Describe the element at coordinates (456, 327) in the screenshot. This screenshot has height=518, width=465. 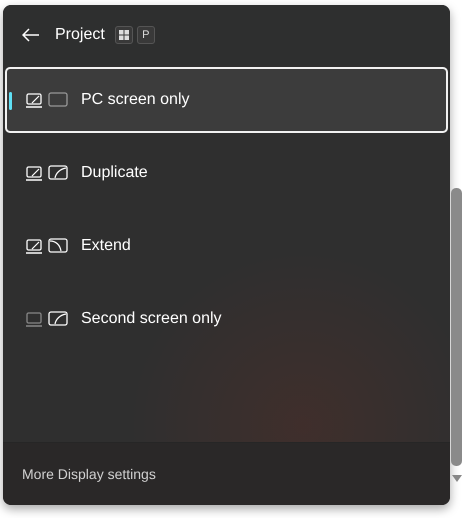
I see `scrollbar-thumb` at that location.